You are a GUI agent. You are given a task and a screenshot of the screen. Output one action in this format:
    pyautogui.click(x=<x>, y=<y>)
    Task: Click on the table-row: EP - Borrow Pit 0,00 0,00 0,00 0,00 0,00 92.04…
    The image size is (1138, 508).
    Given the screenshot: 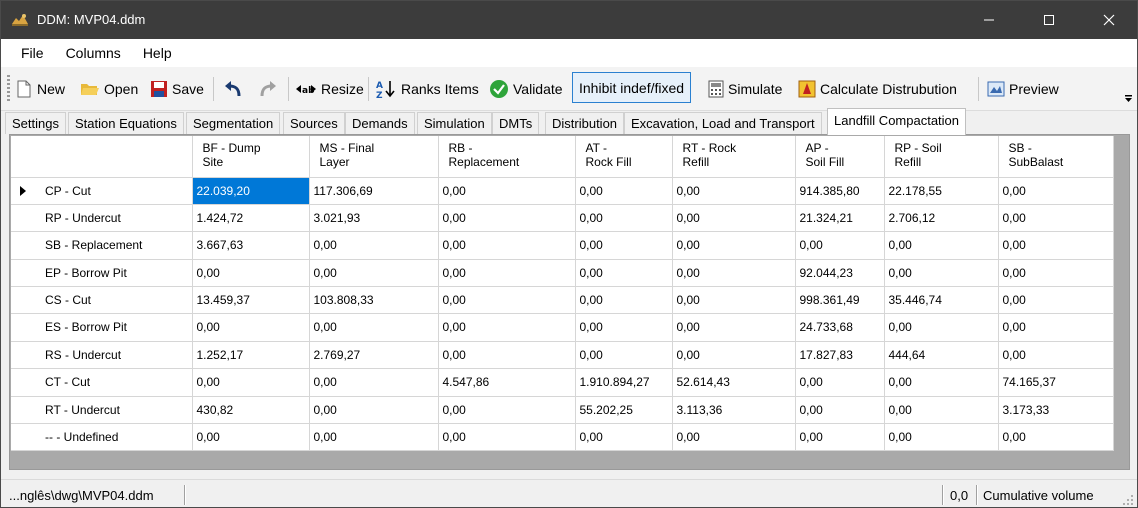 What is the action you would take?
    pyautogui.click(x=562, y=273)
    